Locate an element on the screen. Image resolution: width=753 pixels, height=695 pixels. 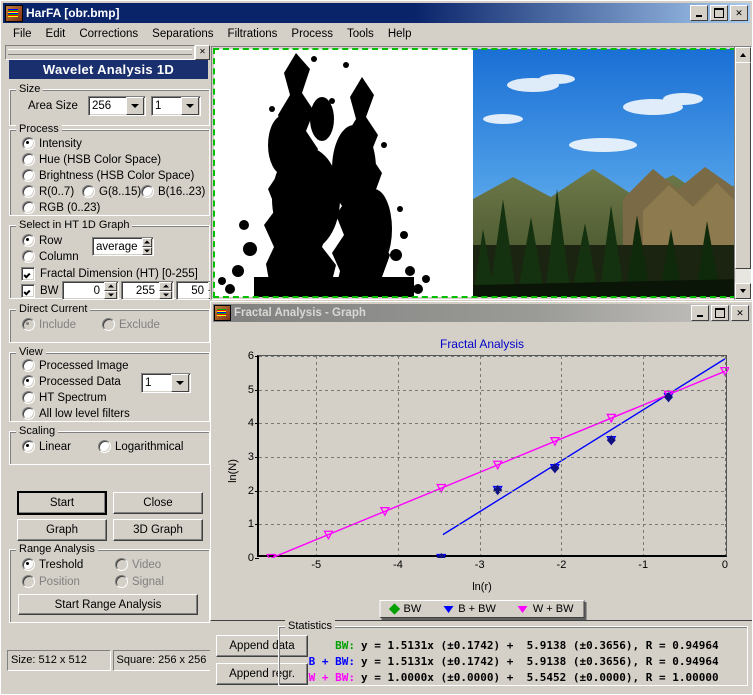
direct-current-group: Direct Current Include Exclude is located at coordinates (109, 323).